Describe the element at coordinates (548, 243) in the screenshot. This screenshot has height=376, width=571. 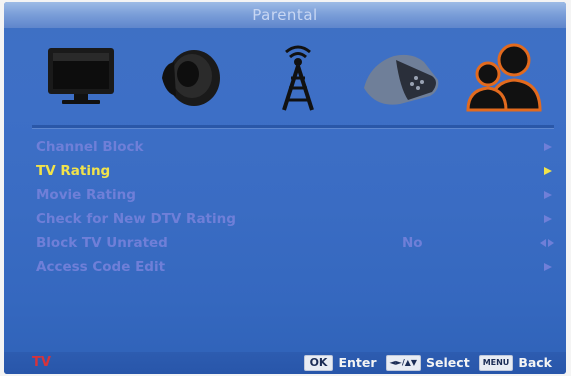
I see `left-right-arrows-icon` at that location.